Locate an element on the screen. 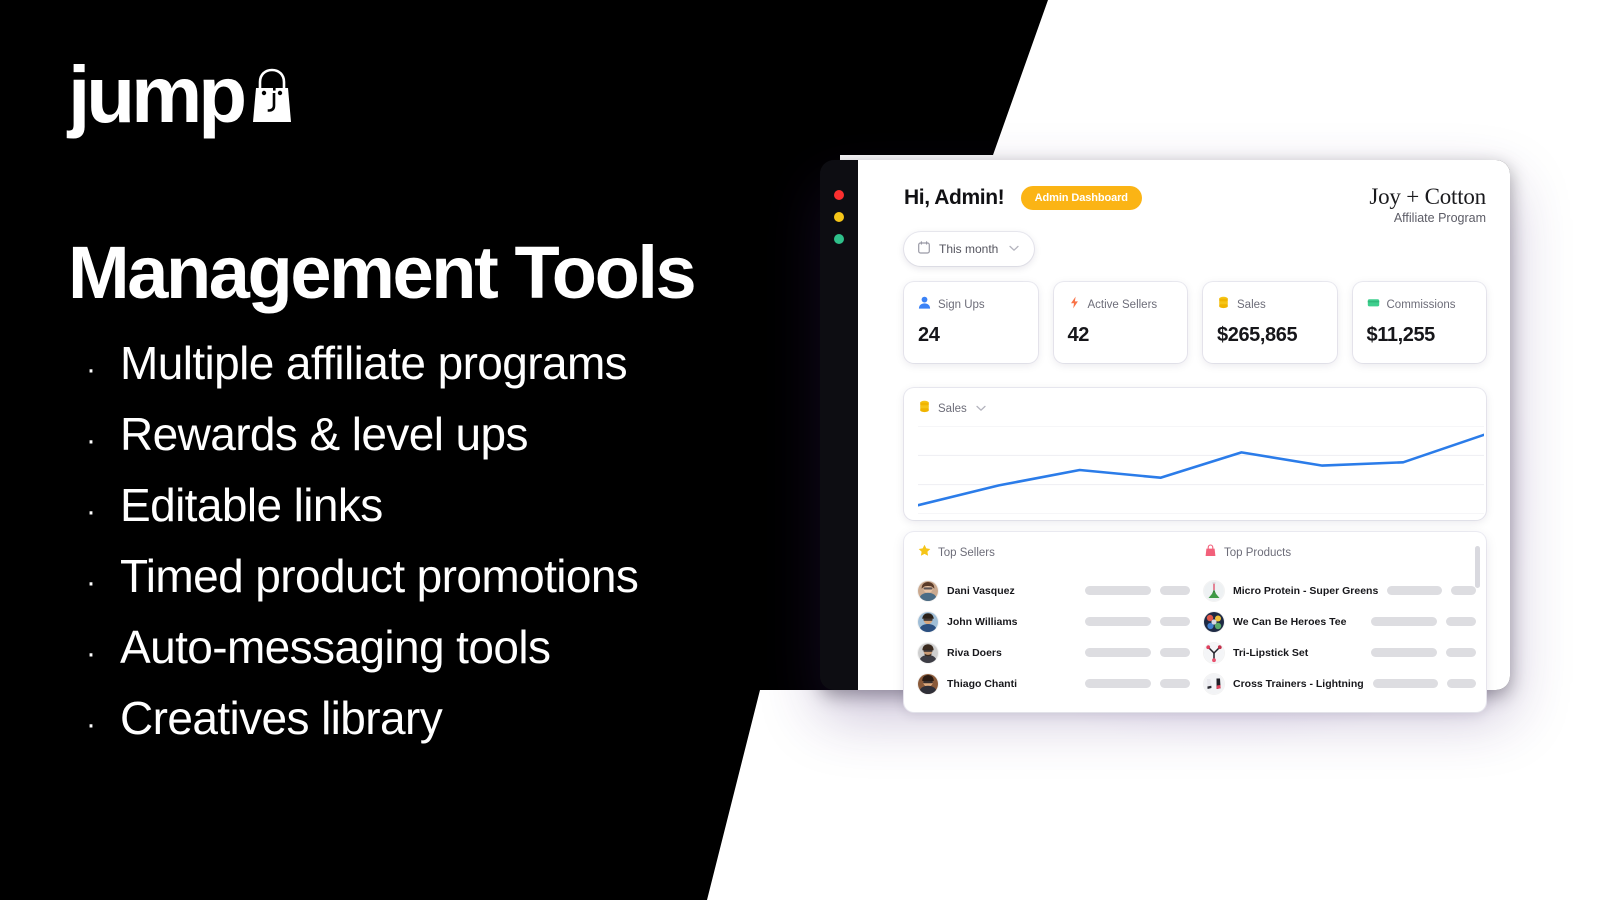 This screenshot has height=900, width=1600. sales-line-chart is located at coordinates (1201, 470).